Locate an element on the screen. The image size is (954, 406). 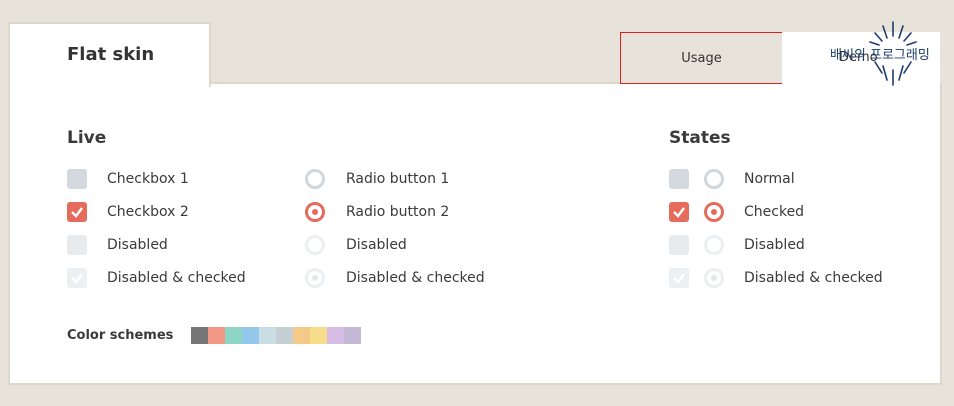
tab-flat-skin-label: Flat skin is located at coordinates (111, 54).